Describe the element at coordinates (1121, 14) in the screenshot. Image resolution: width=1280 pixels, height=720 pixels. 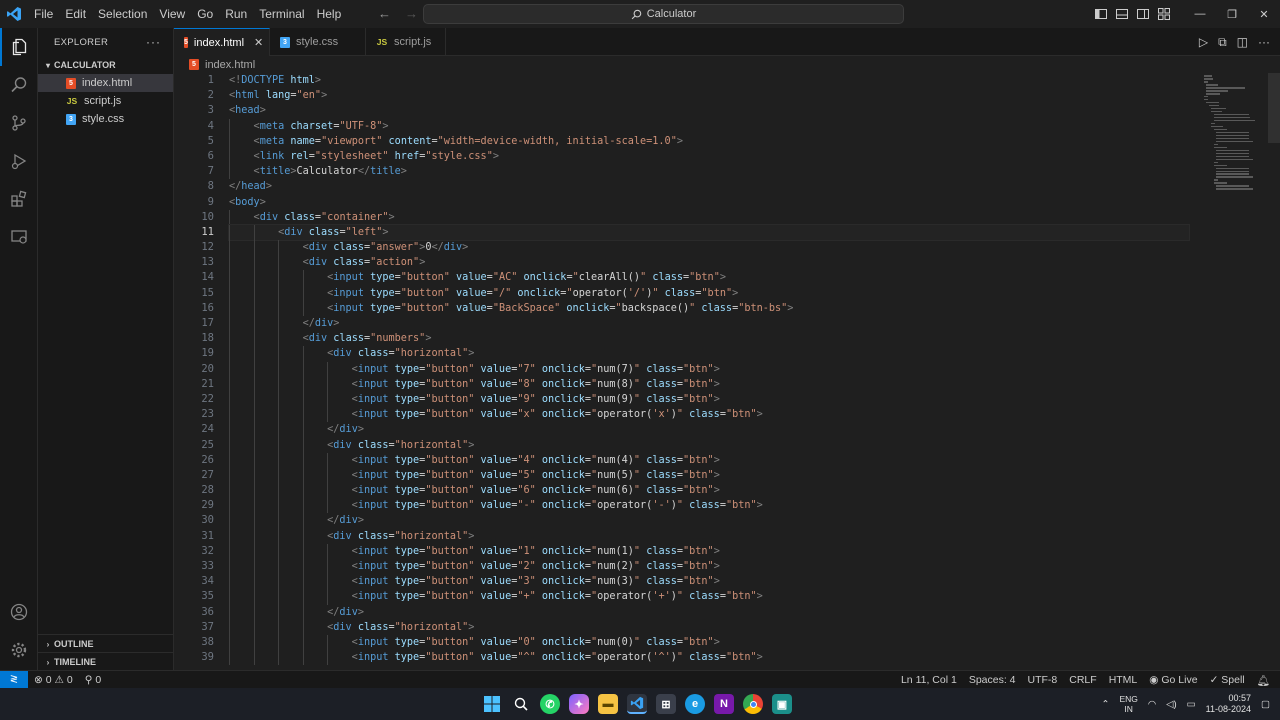
I see `toggle-panel-icon` at that location.